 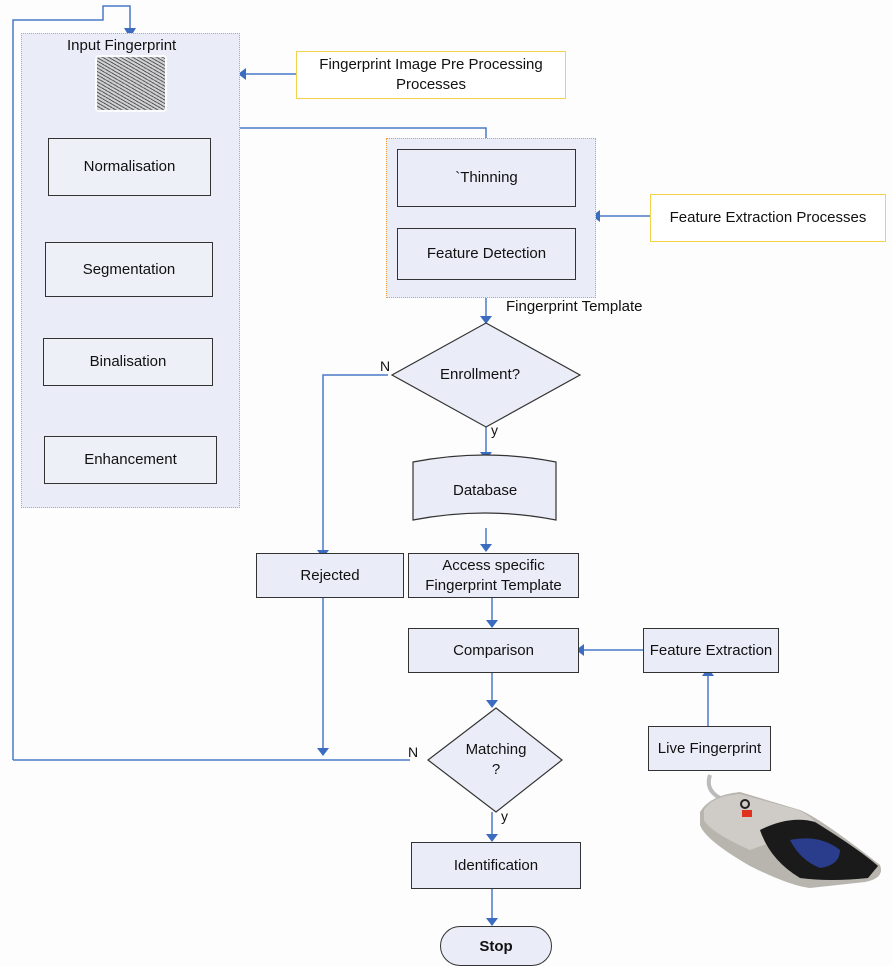 I want to click on thinning-box: `Thinning, so click(x=486, y=178).